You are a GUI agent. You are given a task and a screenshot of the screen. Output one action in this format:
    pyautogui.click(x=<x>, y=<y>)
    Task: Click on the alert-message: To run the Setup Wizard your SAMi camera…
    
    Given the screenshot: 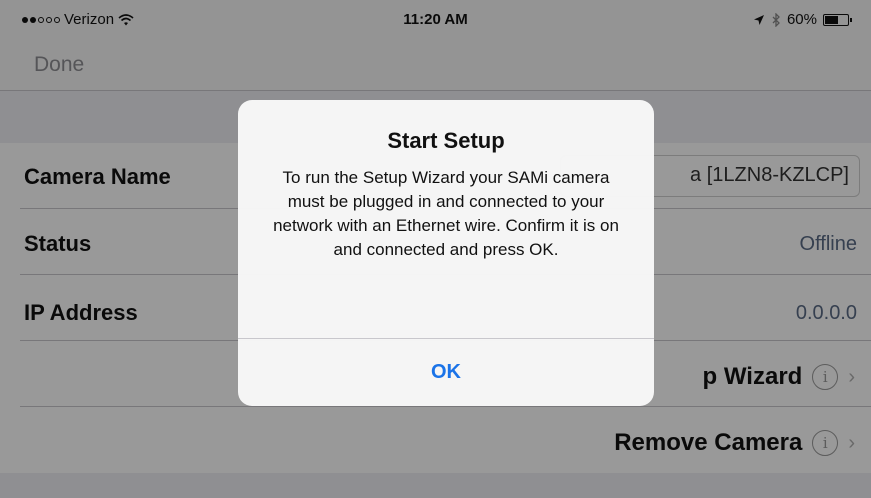 What is the action you would take?
    pyautogui.click(x=446, y=213)
    